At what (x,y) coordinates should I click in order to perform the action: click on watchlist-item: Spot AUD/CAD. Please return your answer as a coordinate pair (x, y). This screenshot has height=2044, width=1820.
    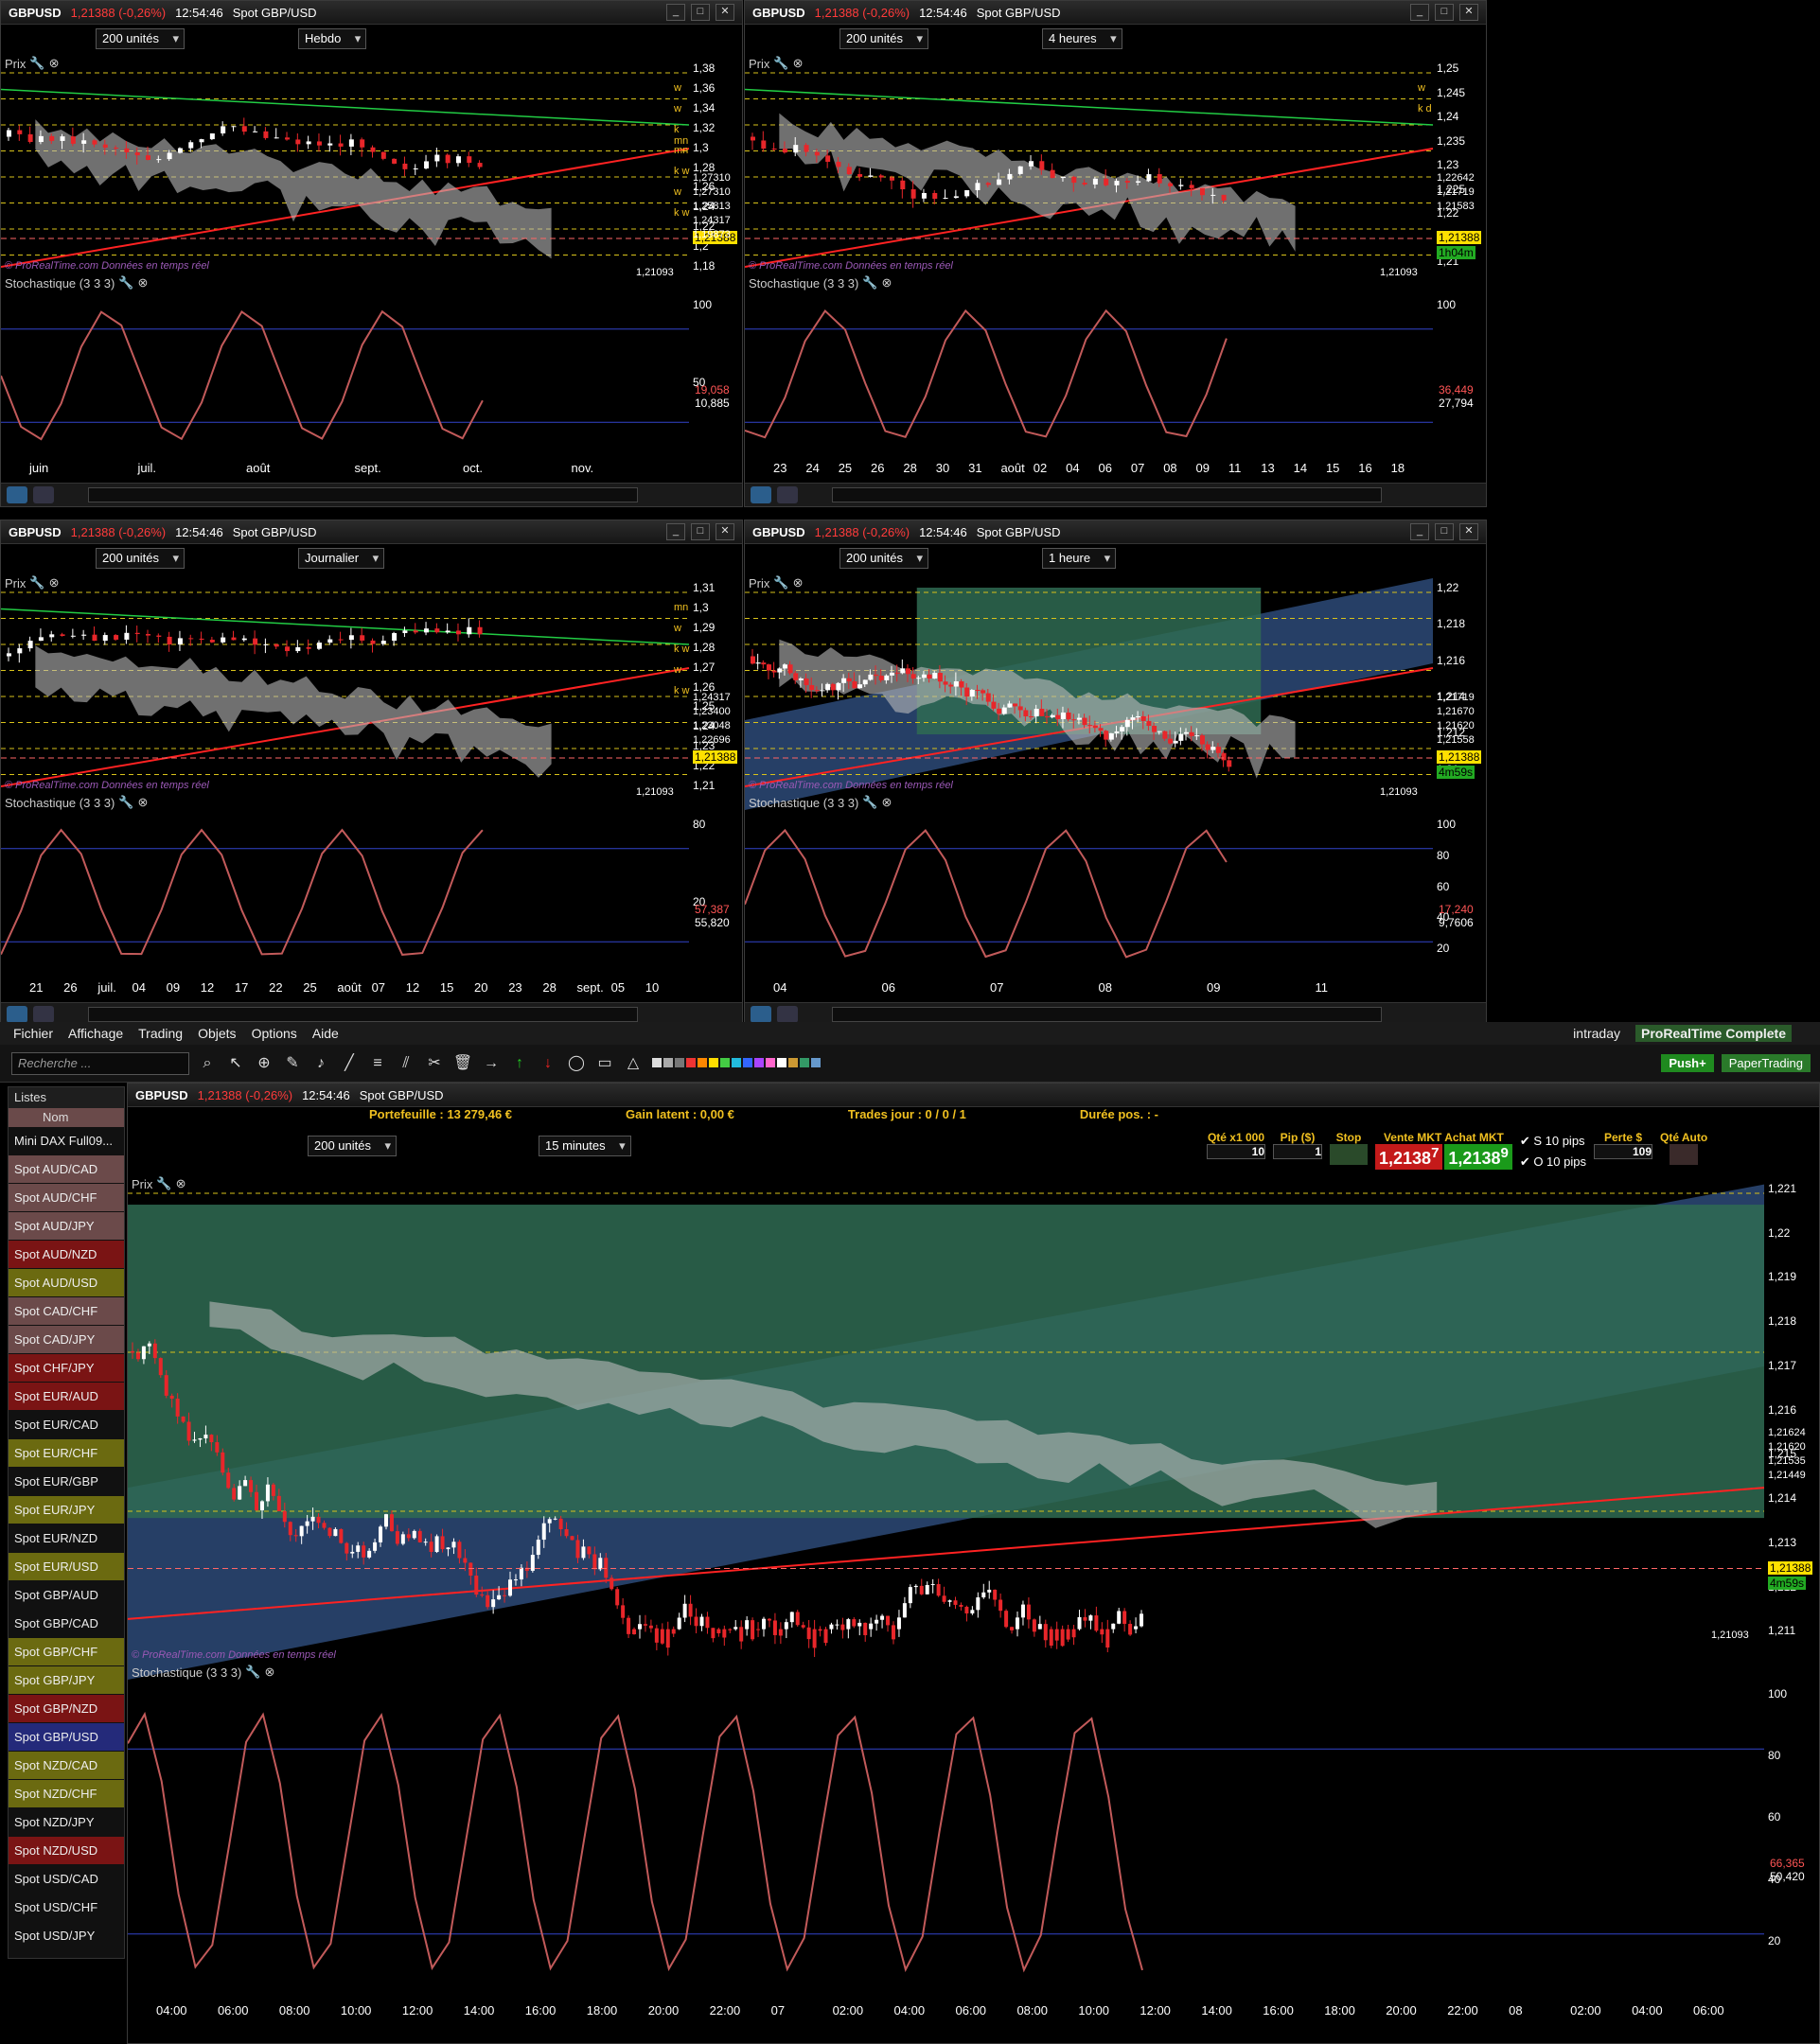
    Looking at the image, I should click on (66, 1169).